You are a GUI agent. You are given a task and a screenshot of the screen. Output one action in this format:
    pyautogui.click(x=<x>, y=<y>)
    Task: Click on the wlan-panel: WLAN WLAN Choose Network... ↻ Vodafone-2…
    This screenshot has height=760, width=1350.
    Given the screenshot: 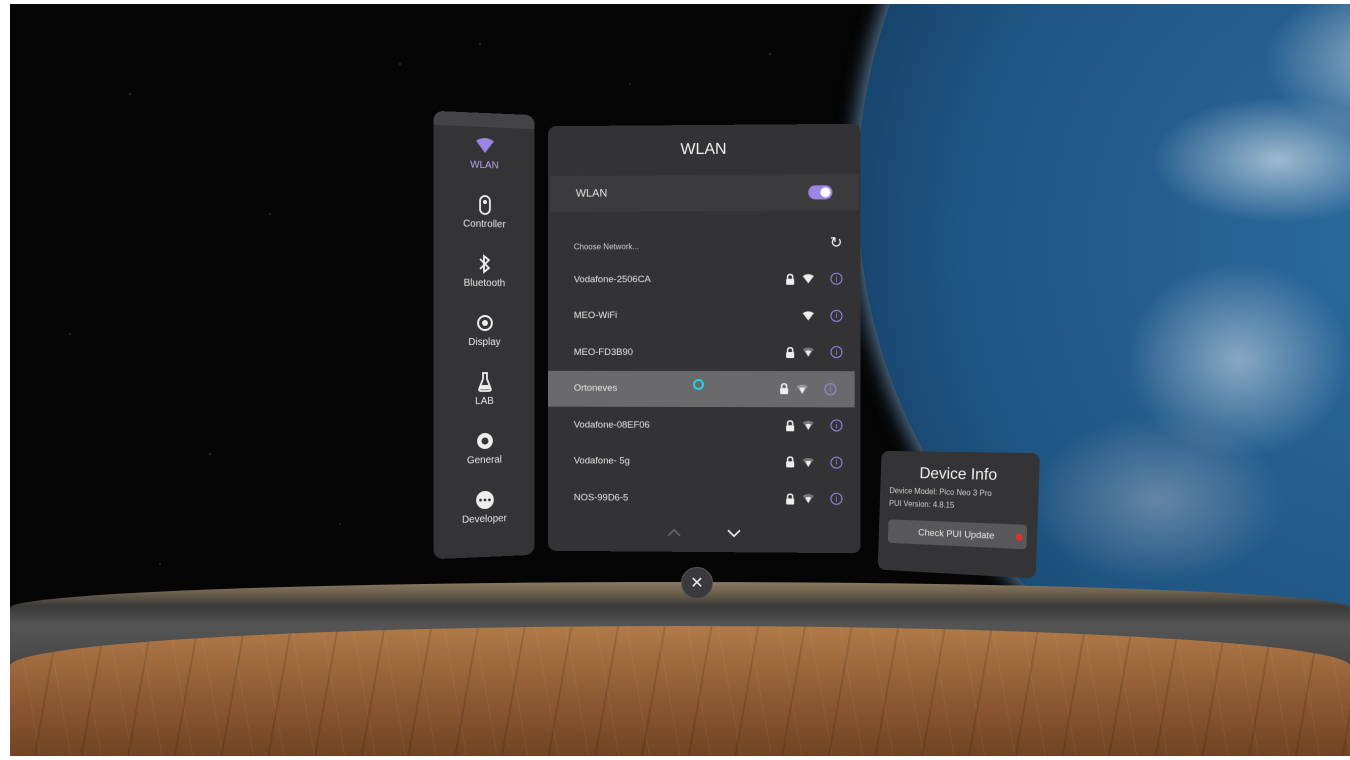 What is the action you would take?
    pyautogui.click(x=704, y=338)
    